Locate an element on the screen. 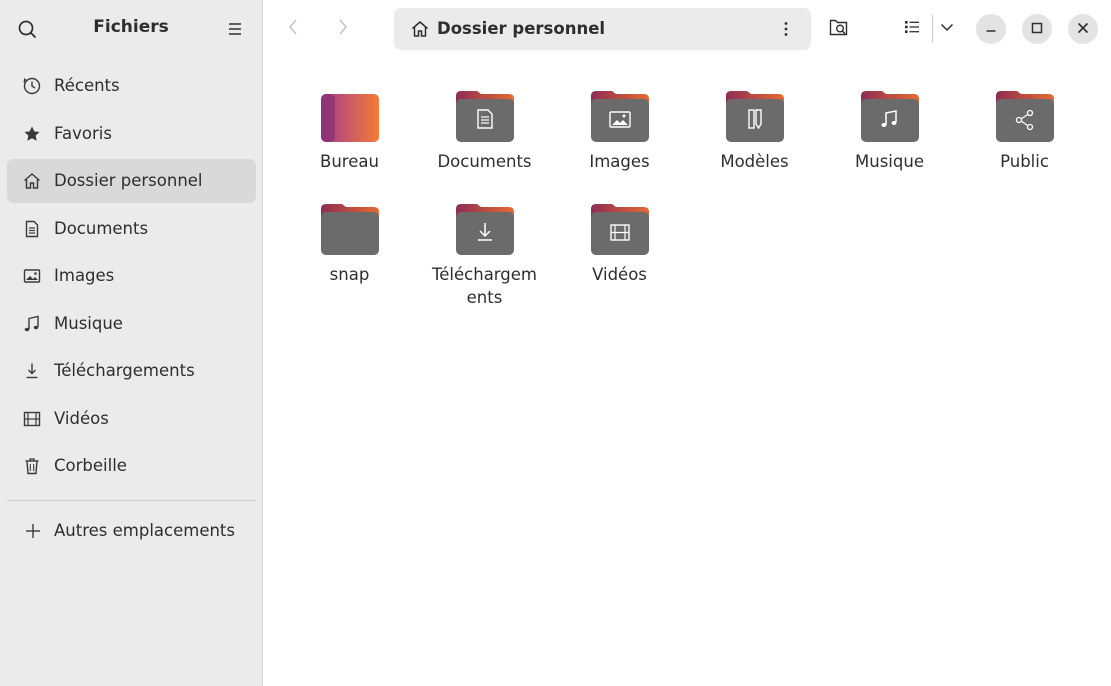 The width and height of the screenshot is (1111, 686). sidebar-item-home: Dossier personnel is located at coordinates (131, 181).